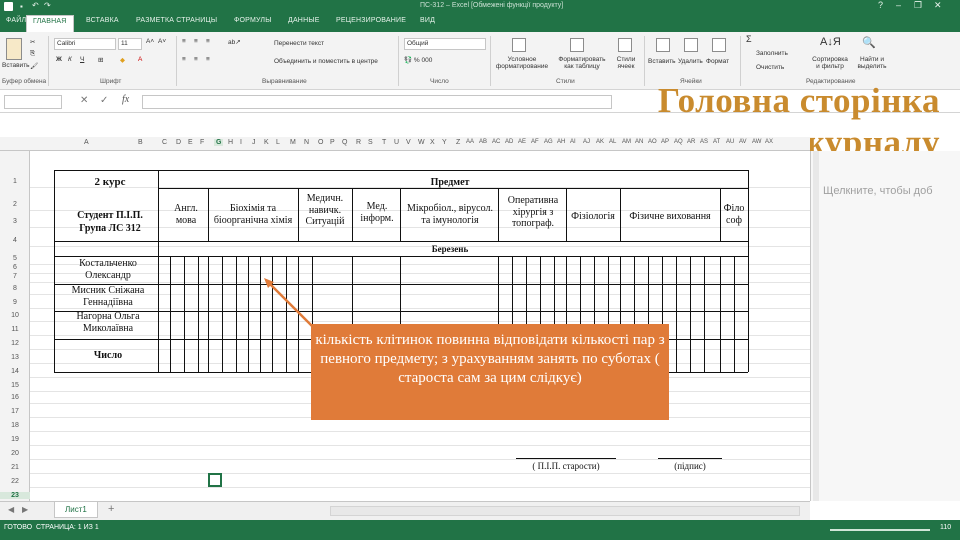 This screenshot has height=540, width=960. Describe the element at coordinates (16, 65) in the screenshot. I see `paste-button: Вставить` at that location.